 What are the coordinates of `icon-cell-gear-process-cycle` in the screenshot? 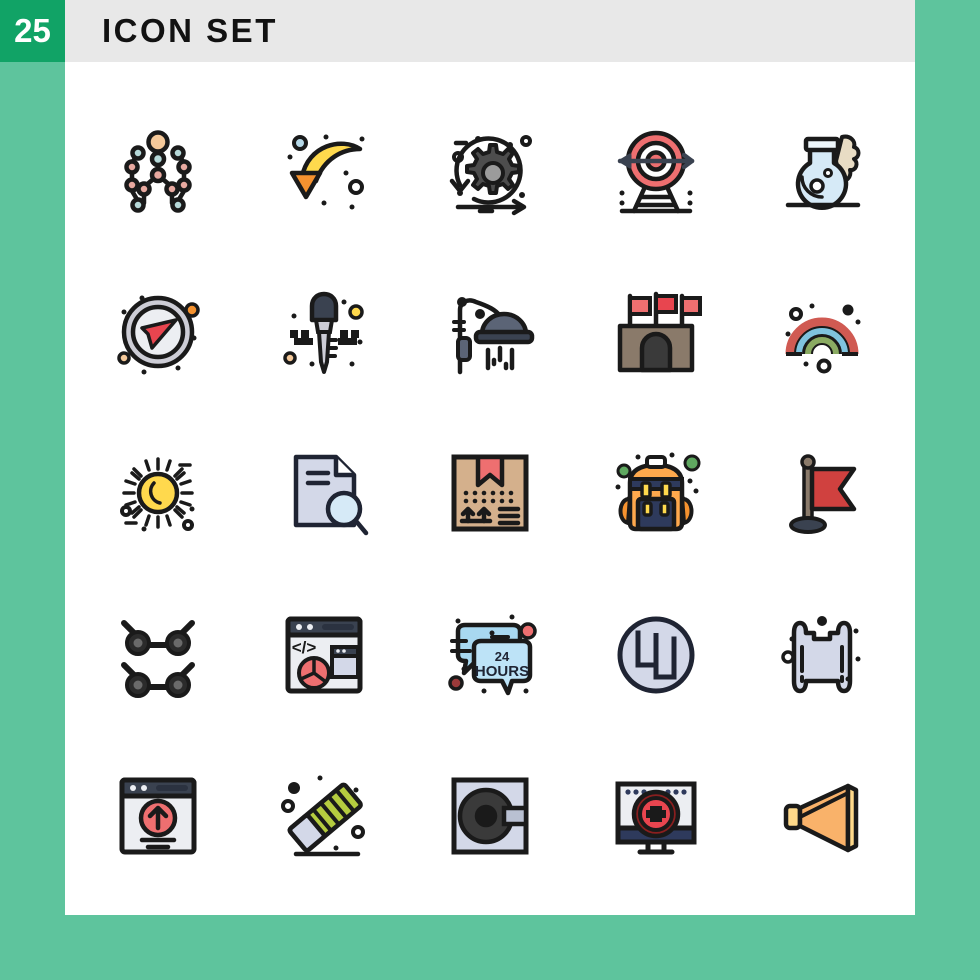 It's located at (490, 170).